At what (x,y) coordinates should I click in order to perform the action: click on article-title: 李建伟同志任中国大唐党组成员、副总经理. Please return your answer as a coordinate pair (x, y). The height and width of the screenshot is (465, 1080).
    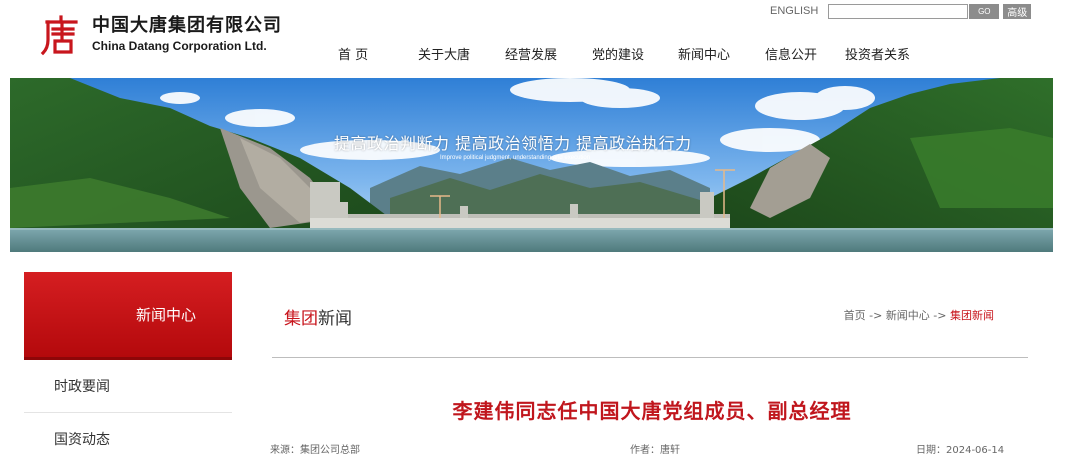
    Looking at the image, I should click on (652, 411).